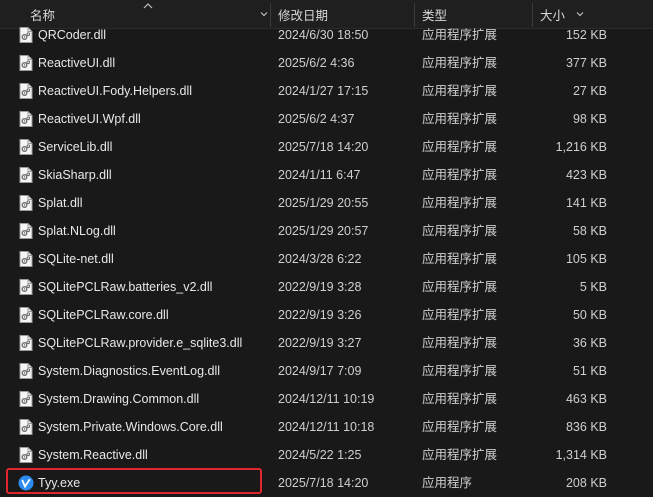 Image resolution: width=653 pixels, height=497 pixels. What do you see at coordinates (320, 455) in the screenshot?
I see `file-date: 2024/5/22 1:25` at bounding box center [320, 455].